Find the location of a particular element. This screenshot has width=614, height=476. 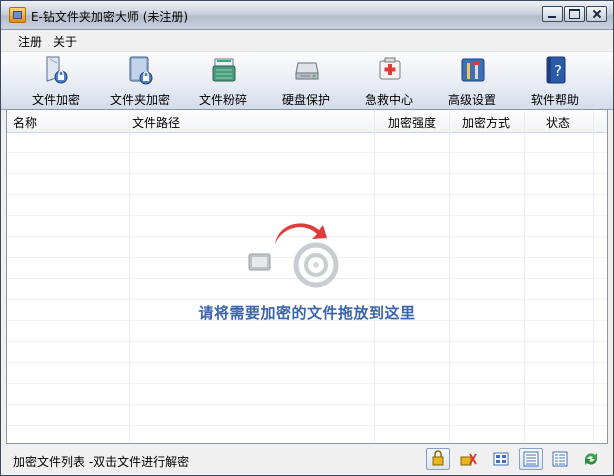

window-controls is located at coordinates (574, 14).